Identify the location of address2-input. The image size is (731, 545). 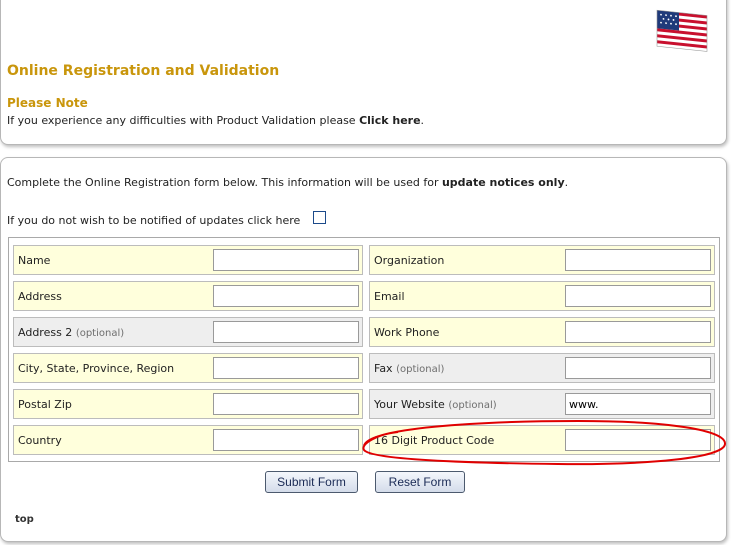
(286, 332).